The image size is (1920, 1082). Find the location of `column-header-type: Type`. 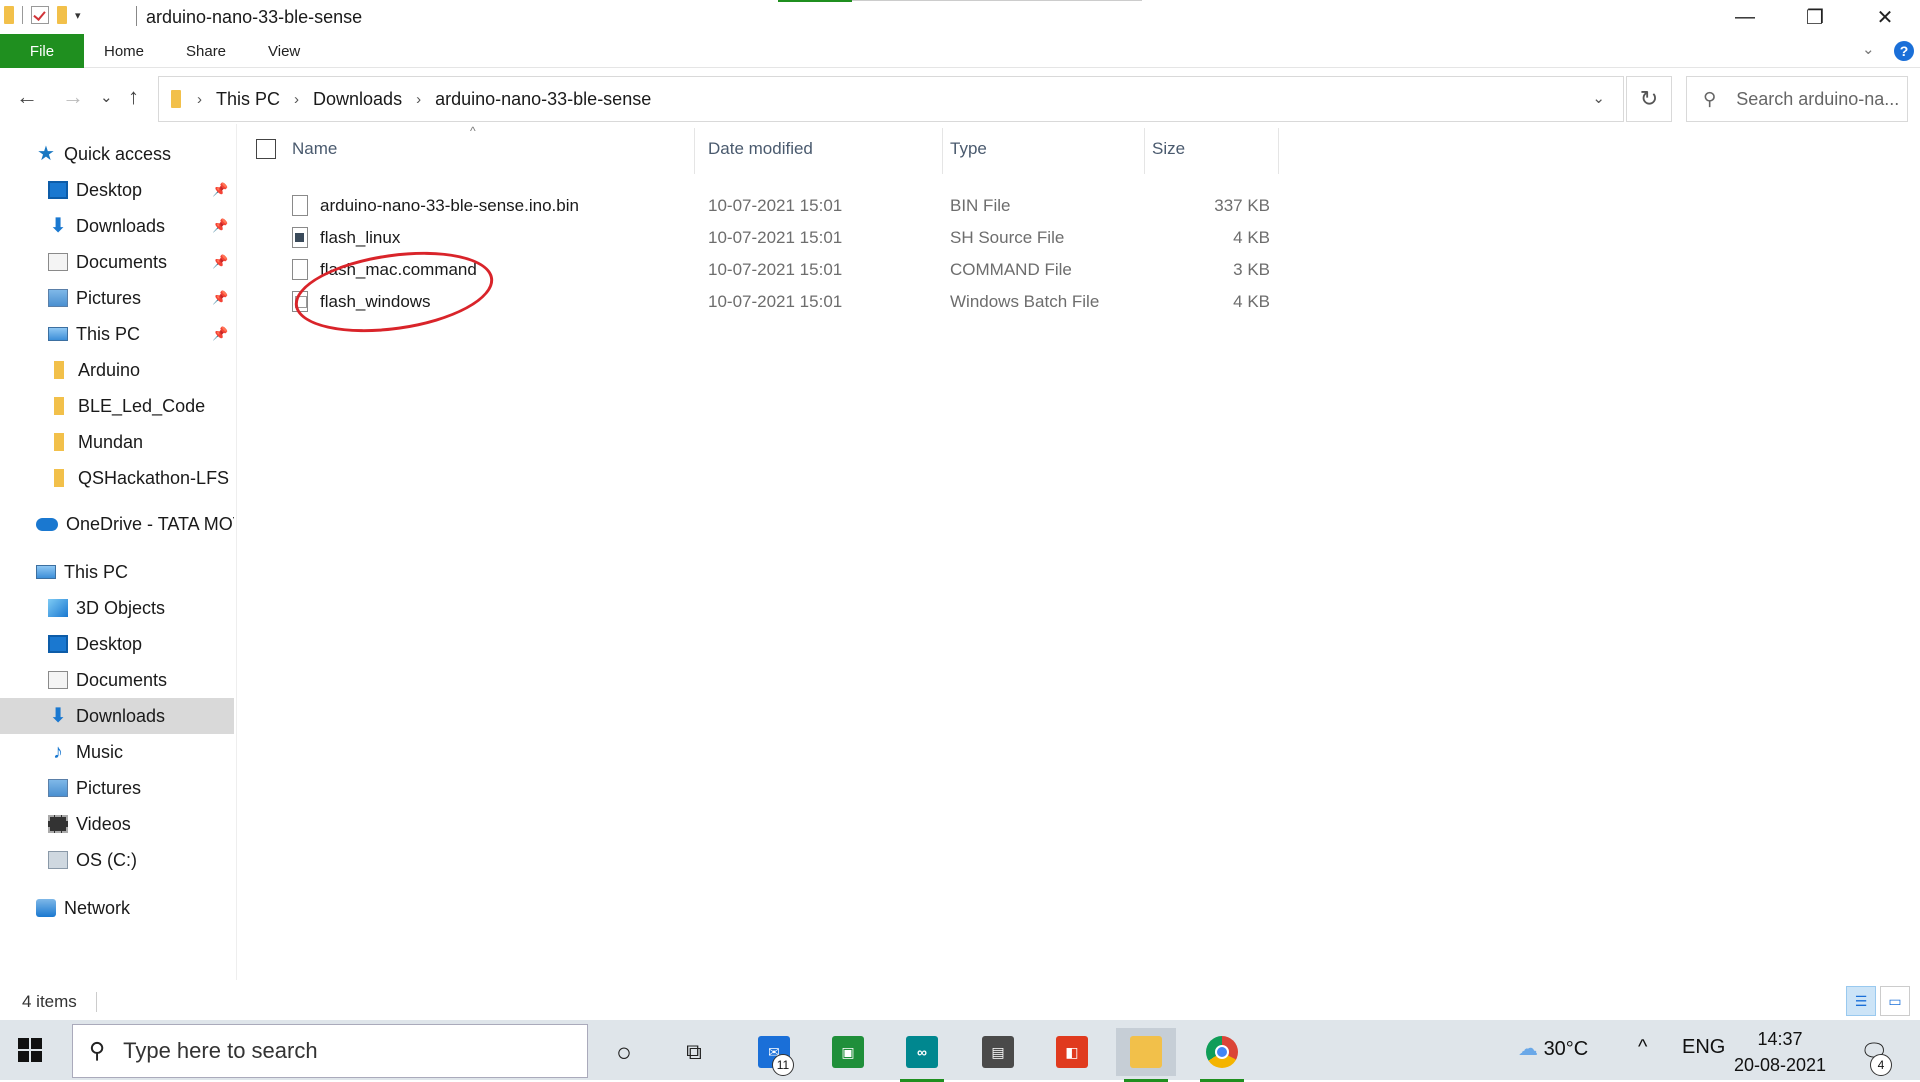

column-header-type: Type is located at coordinates (968, 149).